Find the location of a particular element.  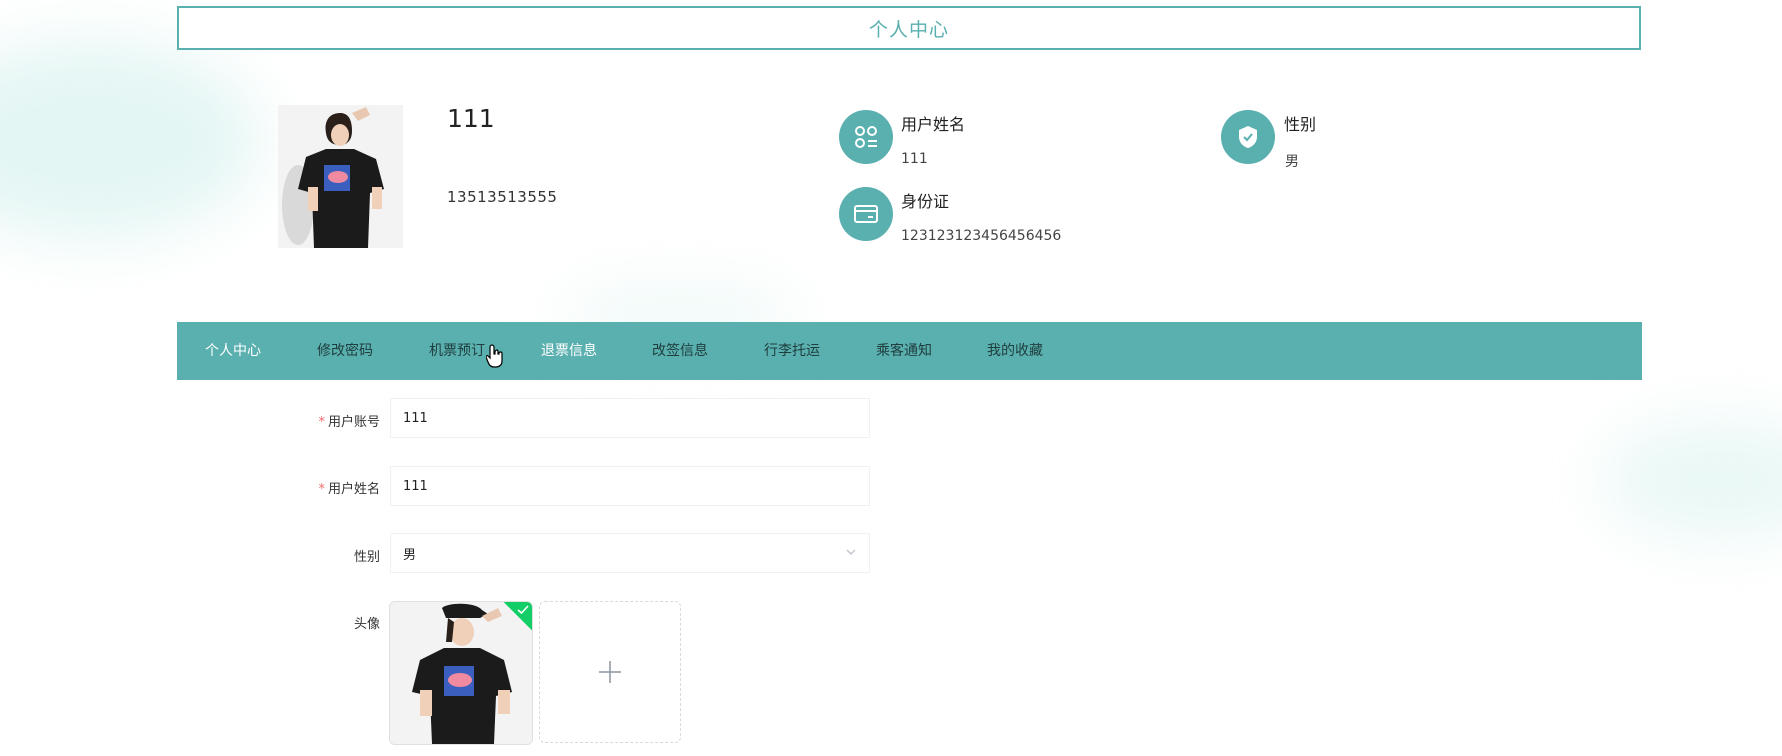

info-value-idcard: 123123123456456456 is located at coordinates (981, 236).